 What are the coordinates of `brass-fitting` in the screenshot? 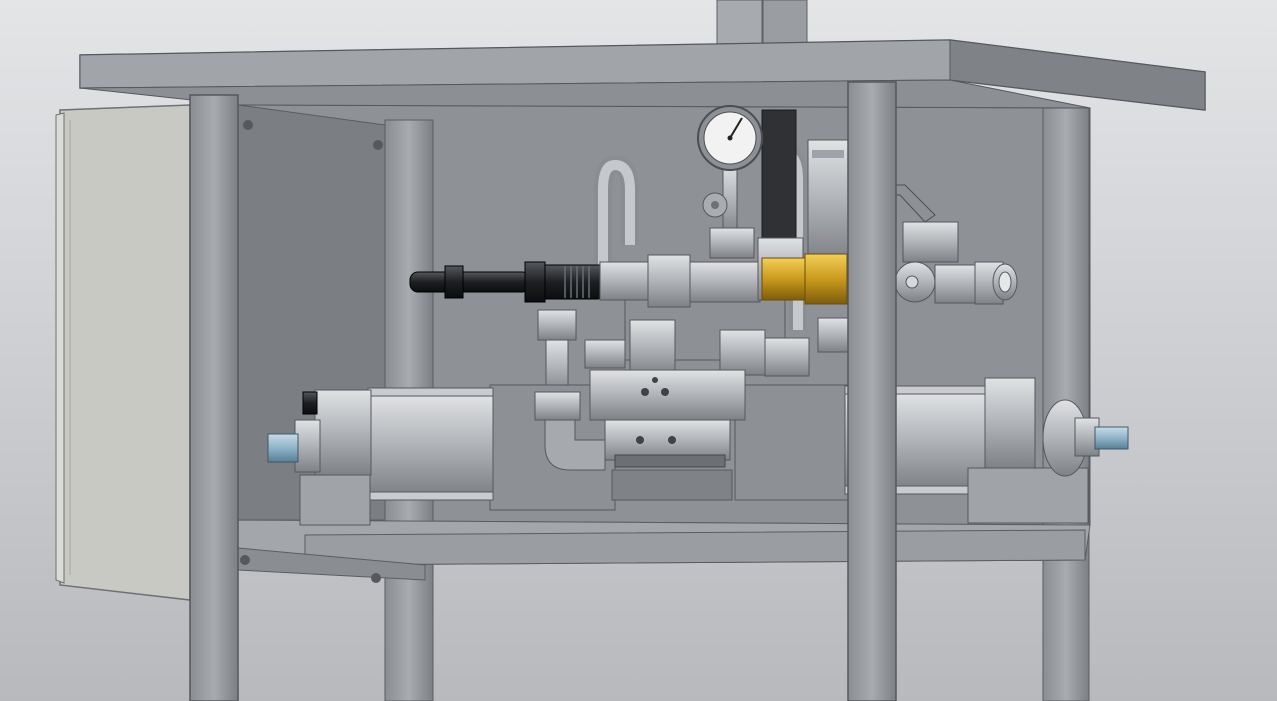 It's located at (804, 279).